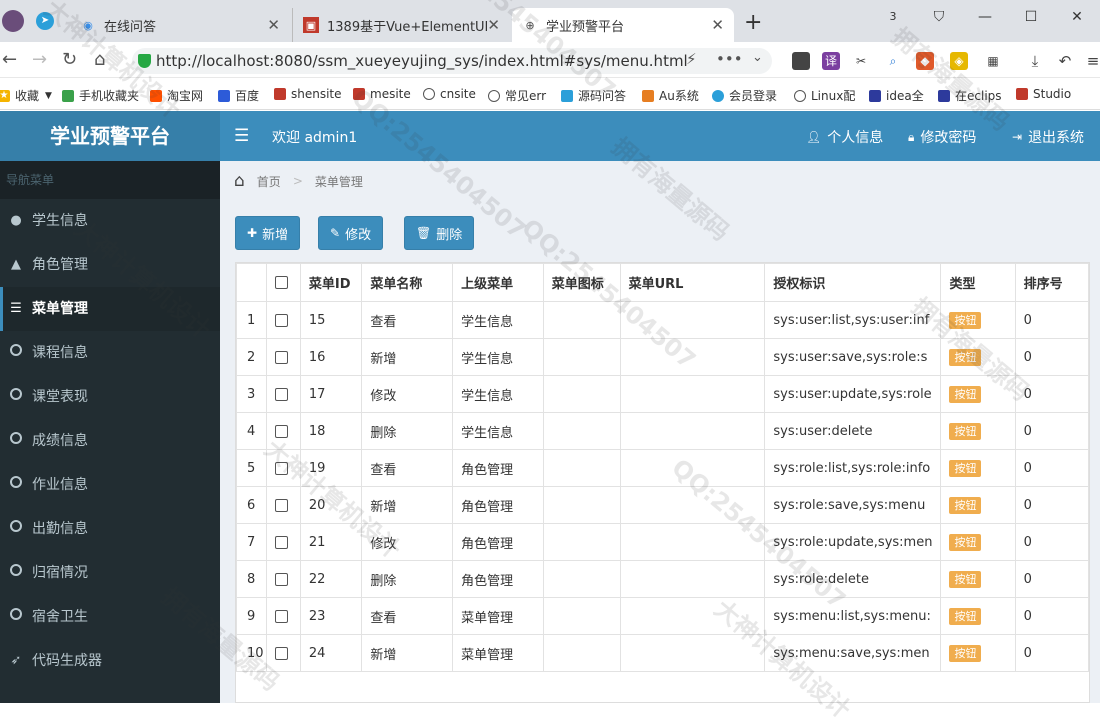  What do you see at coordinates (449, 94) in the screenshot?
I see `bookmark-item: cnsite` at bounding box center [449, 94].